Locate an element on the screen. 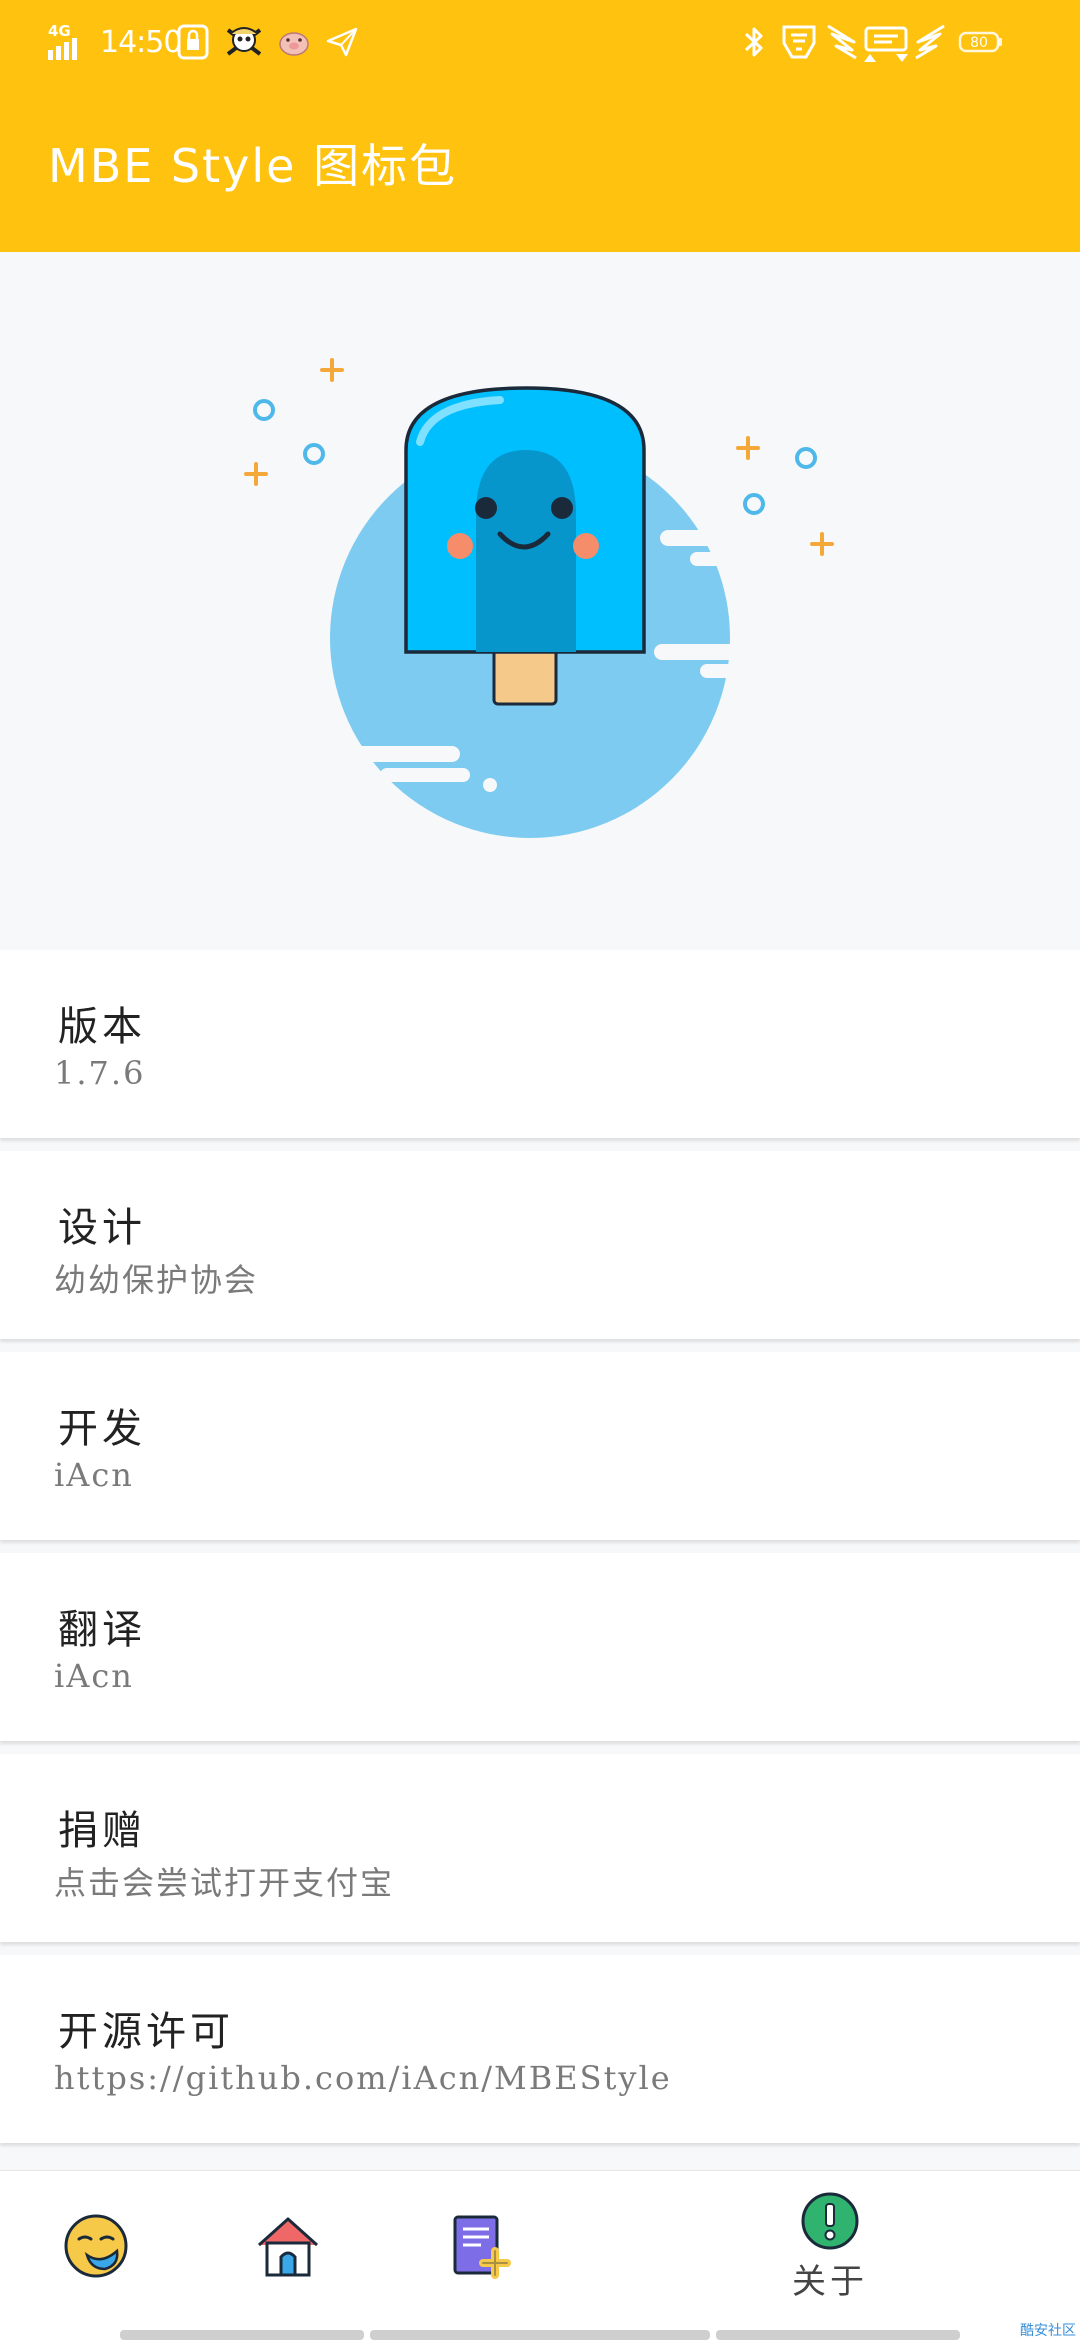 This screenshot has height=2340, width=1080. info-card-version: 版本 1.7.6 is located at coordinates (540, 1044).